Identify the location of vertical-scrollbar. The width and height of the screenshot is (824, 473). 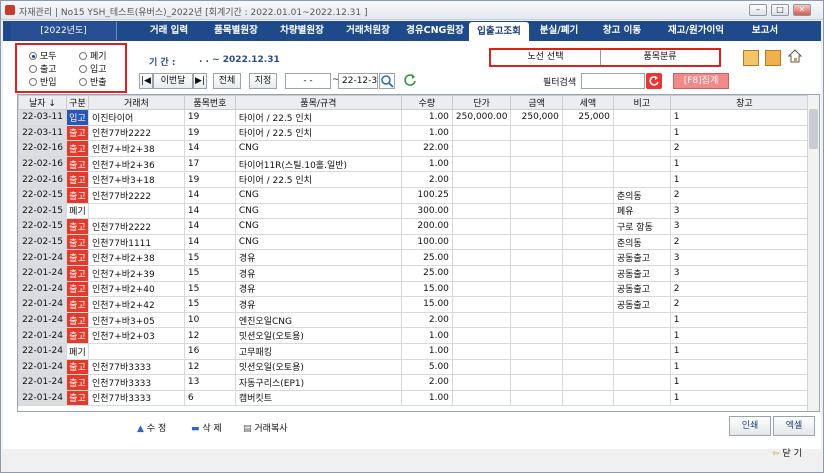
(813, 253).